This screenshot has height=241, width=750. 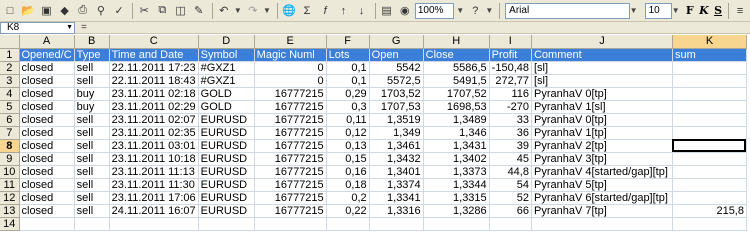 I want to click on cell-d13: EURUSD, so click(x=226, y=211).